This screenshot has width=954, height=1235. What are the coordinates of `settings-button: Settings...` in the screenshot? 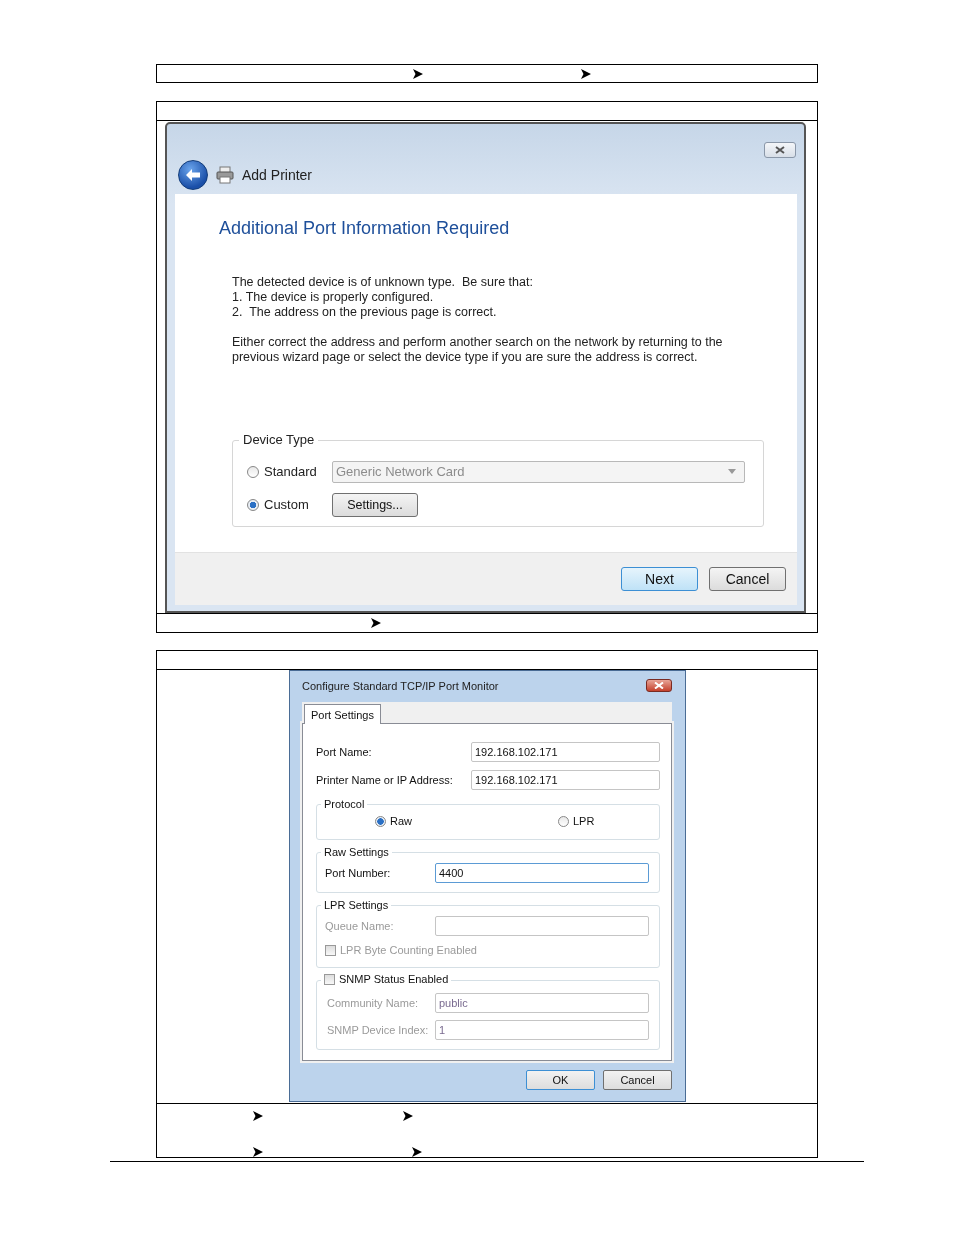 It's located at (375, 504).